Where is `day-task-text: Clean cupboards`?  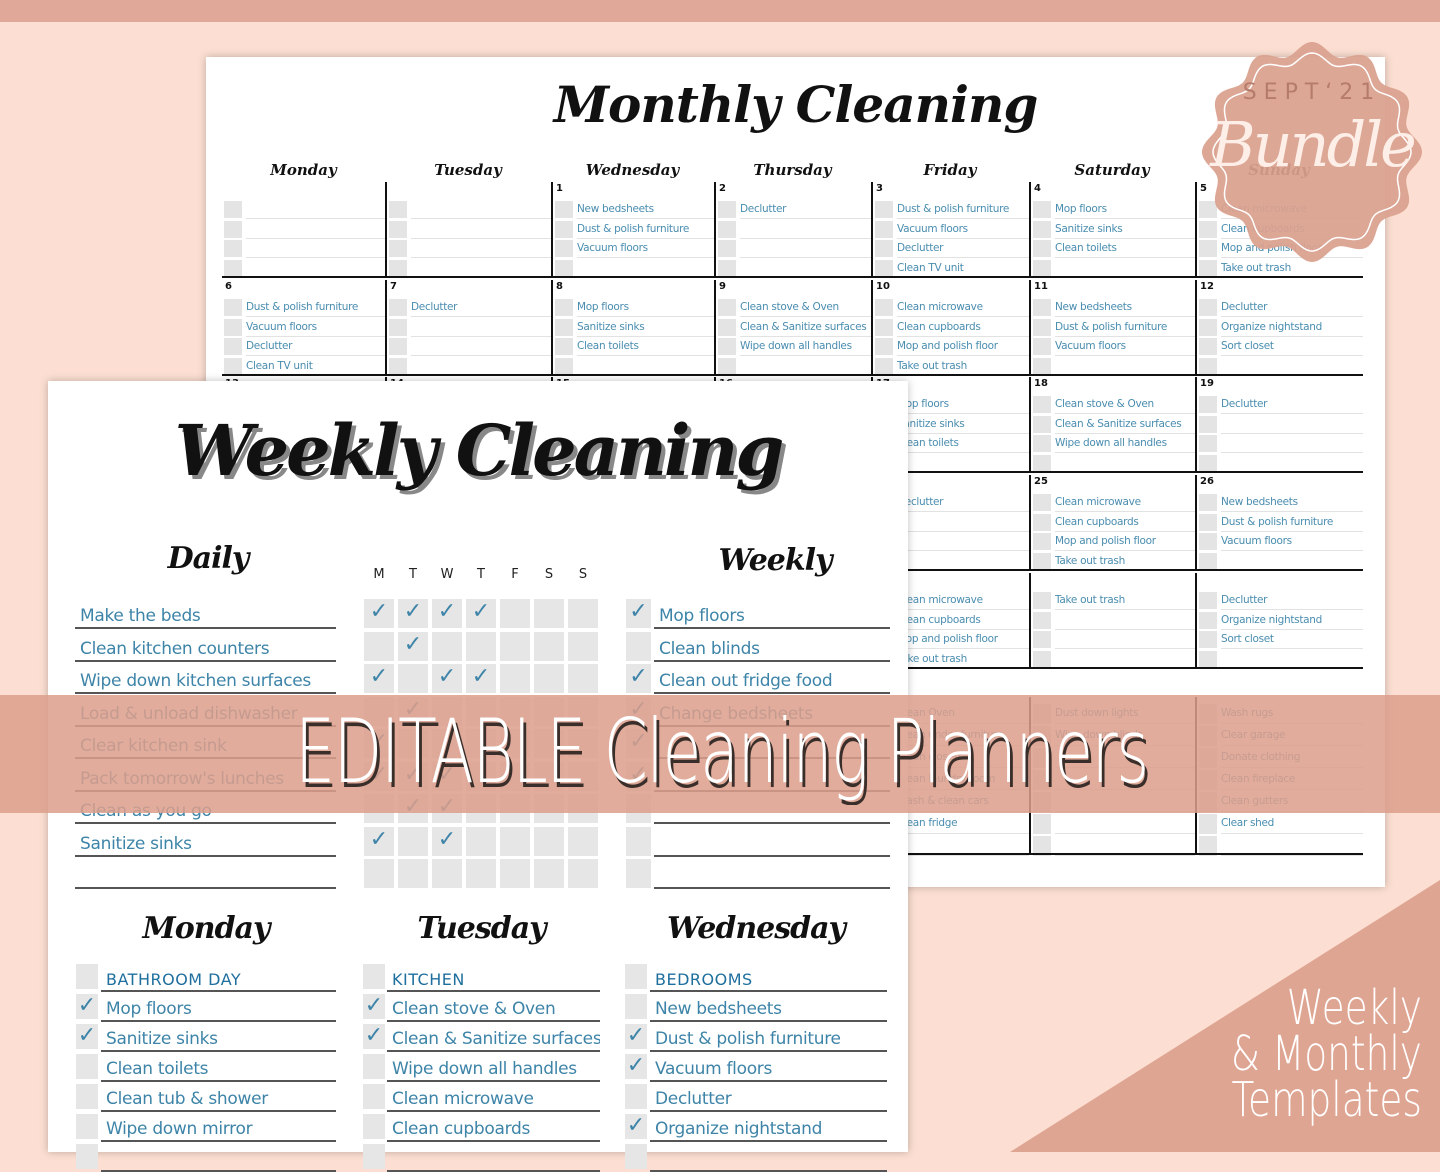 day-task-text: Clean cupboards is located at coordinates (496, 1129).